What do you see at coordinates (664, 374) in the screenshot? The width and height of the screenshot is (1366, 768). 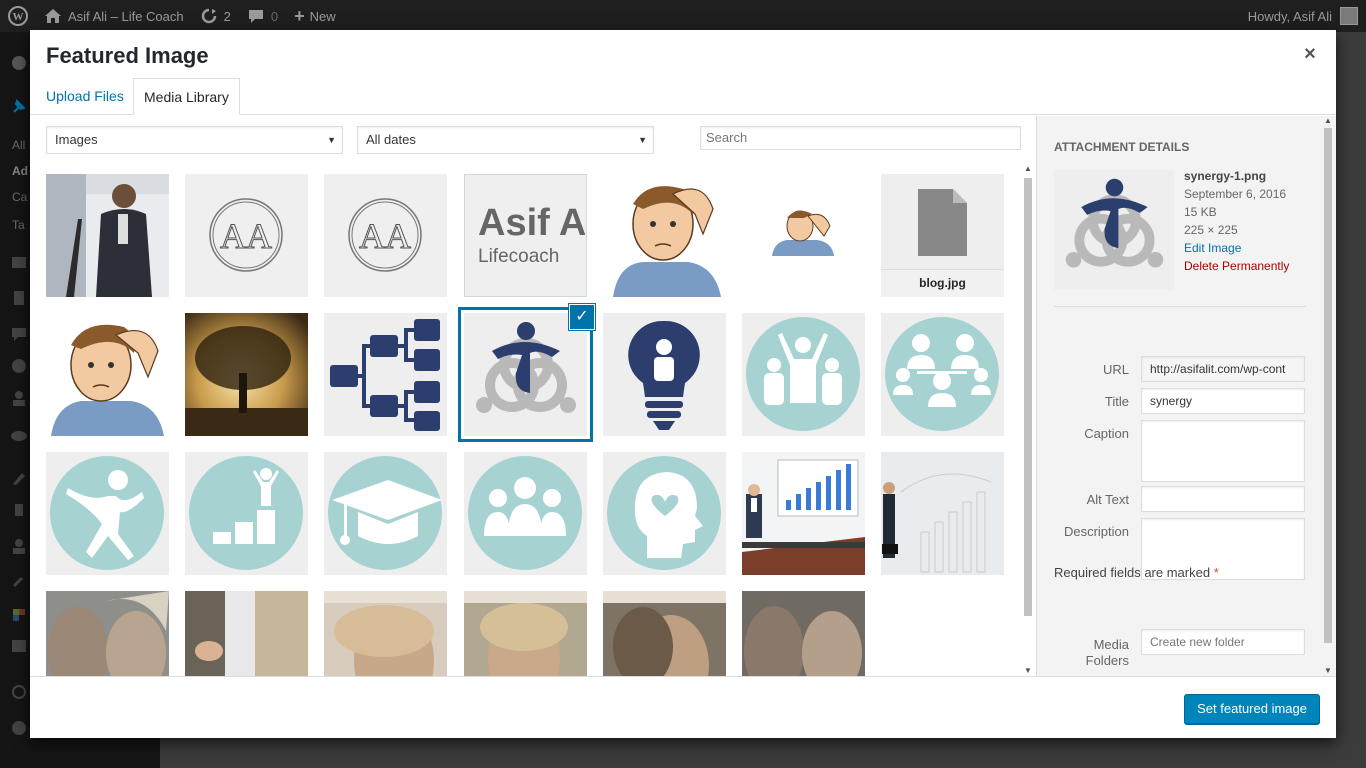 I see `attachment-lightbulb` at bounding box center [664, 374].